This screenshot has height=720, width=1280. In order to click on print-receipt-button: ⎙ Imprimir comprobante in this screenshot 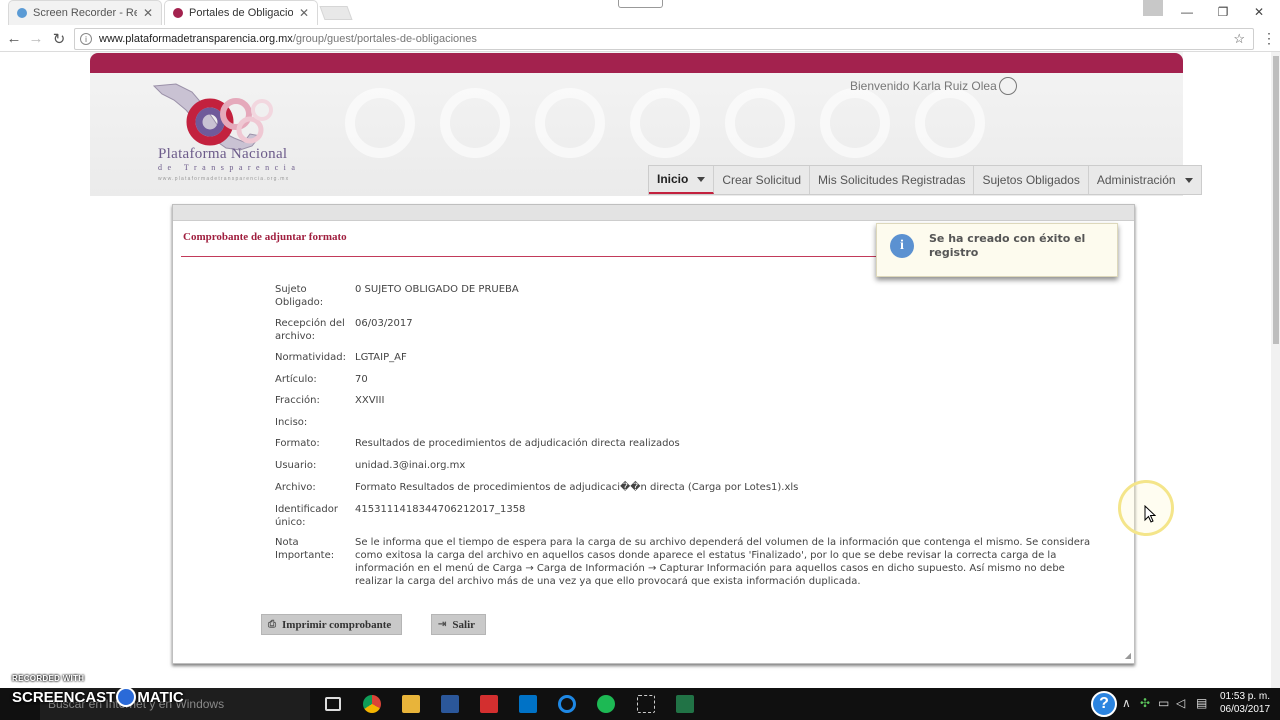, I will do `click(332, 624)`.